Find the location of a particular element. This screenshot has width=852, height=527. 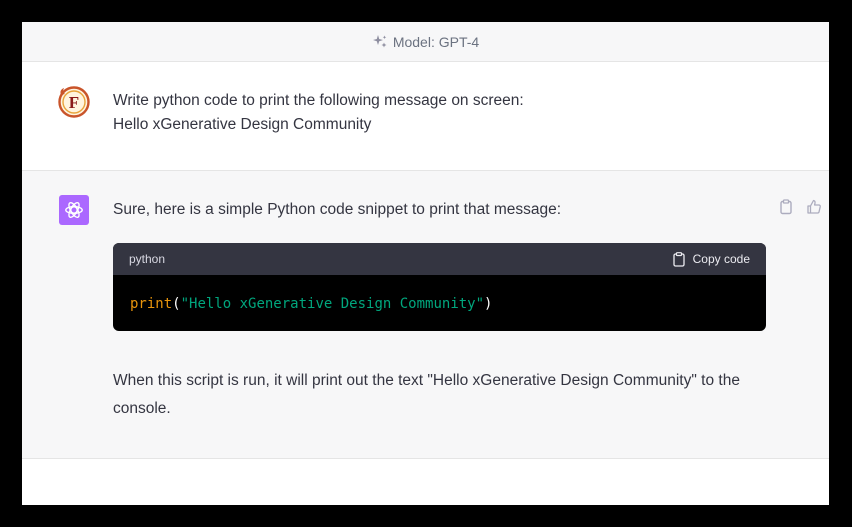

assistant-avatar is located at coordinates (74, 210).